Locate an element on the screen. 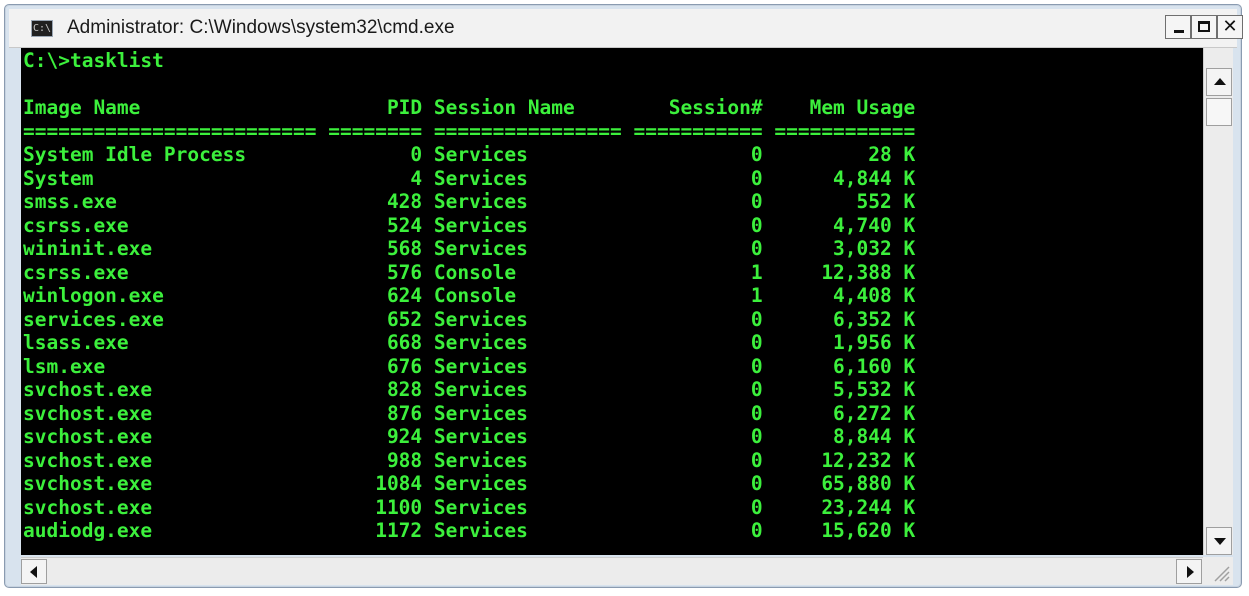 Image resolution: width=1249 pixels, height=596 pixels. cmd-app-icon: C:\ is located at coordinates (42, 28).